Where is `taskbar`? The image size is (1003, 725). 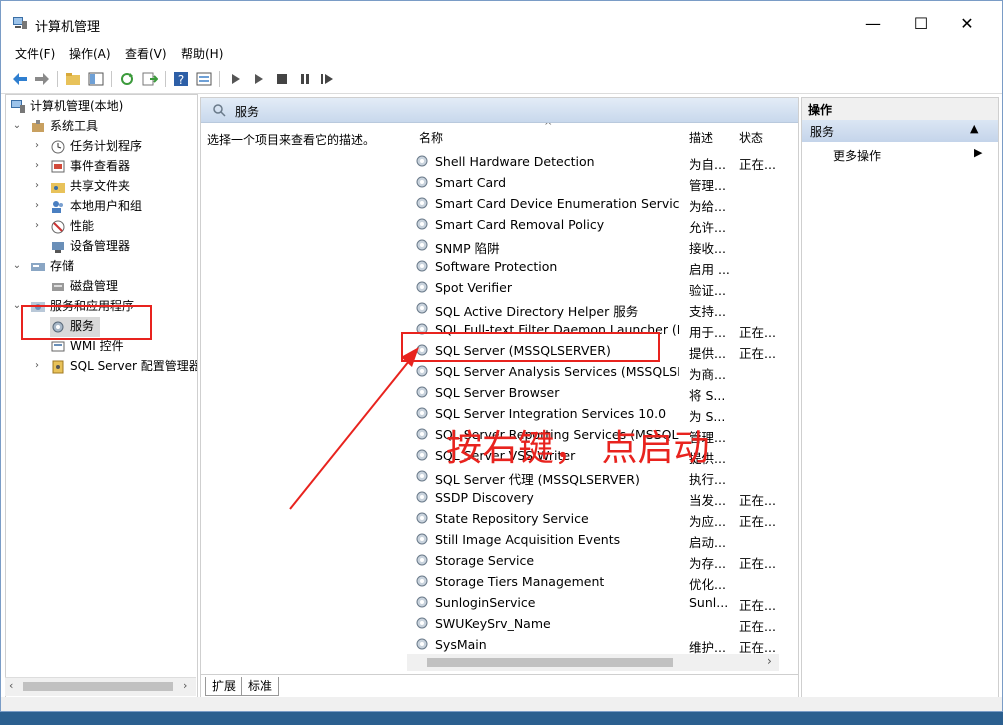 taskbar is located at coordinates (501, 718).